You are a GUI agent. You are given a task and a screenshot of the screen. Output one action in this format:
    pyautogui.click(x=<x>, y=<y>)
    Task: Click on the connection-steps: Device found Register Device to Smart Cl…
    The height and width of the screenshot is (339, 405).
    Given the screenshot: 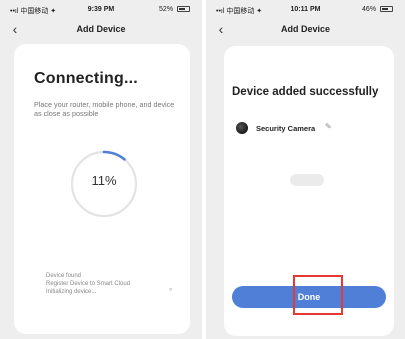 What is the action you would take?
    pyautogui.click(x=88, y=284)
    